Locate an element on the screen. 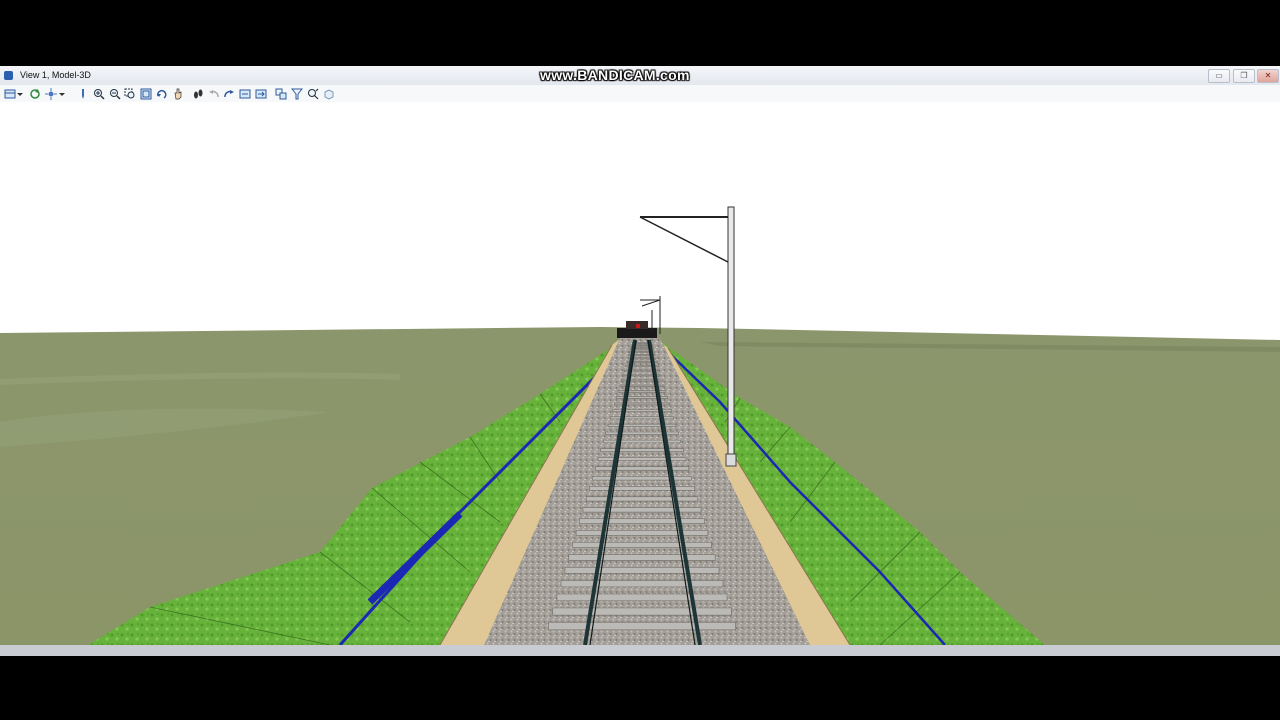  app-icon is located at coordinates (8, 75).